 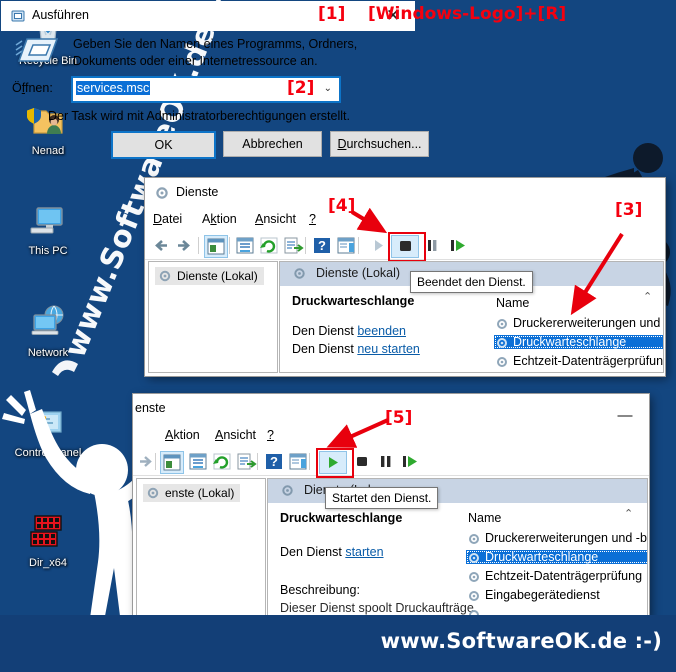 What do you see at coordinates (48, 220) in the screenshot?
I see `this-pc-icon` at bounding box center [48, 220].